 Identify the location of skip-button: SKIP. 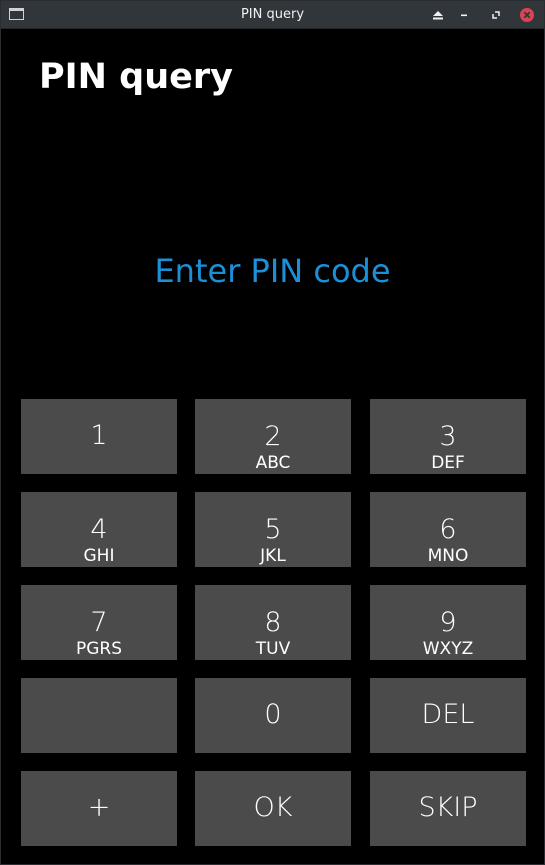
(448, 808).